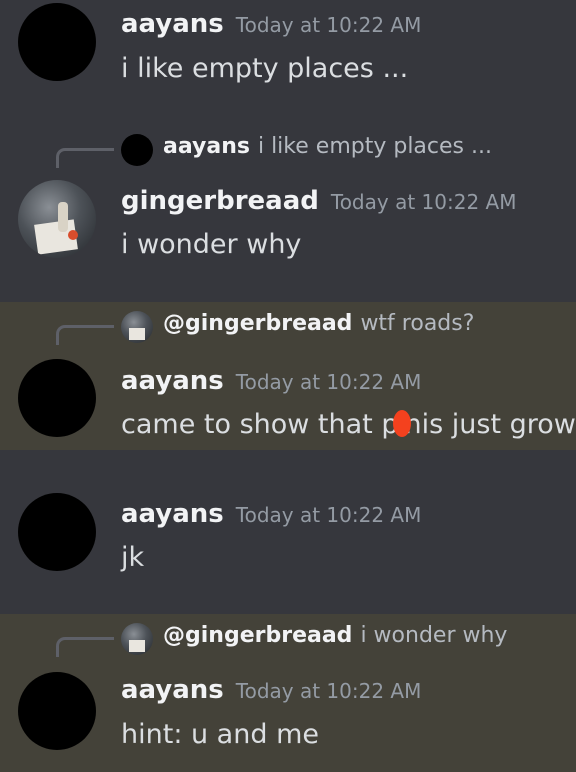 The height and width of the screenshot is (772, 576). I want to click on reply-text: wtf roads?, so click(417, 323).